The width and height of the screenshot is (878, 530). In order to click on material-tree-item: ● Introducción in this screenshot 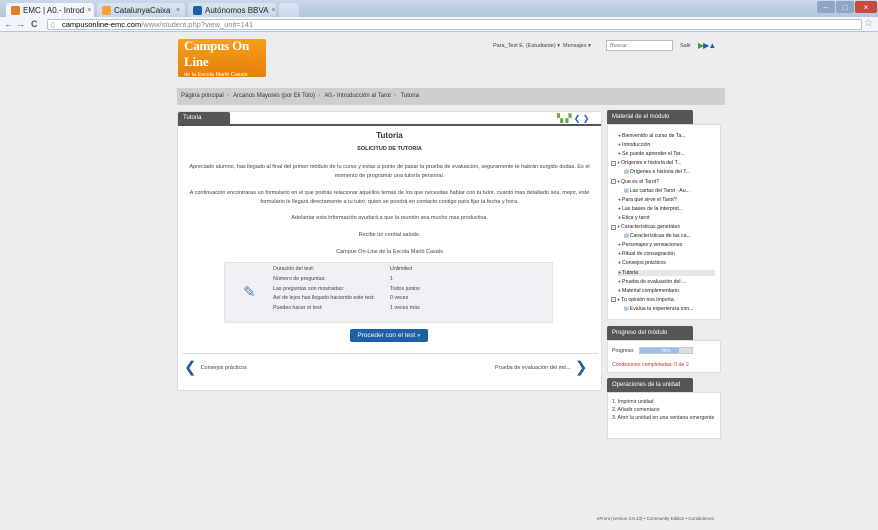, I will do `click(666, 145)`.